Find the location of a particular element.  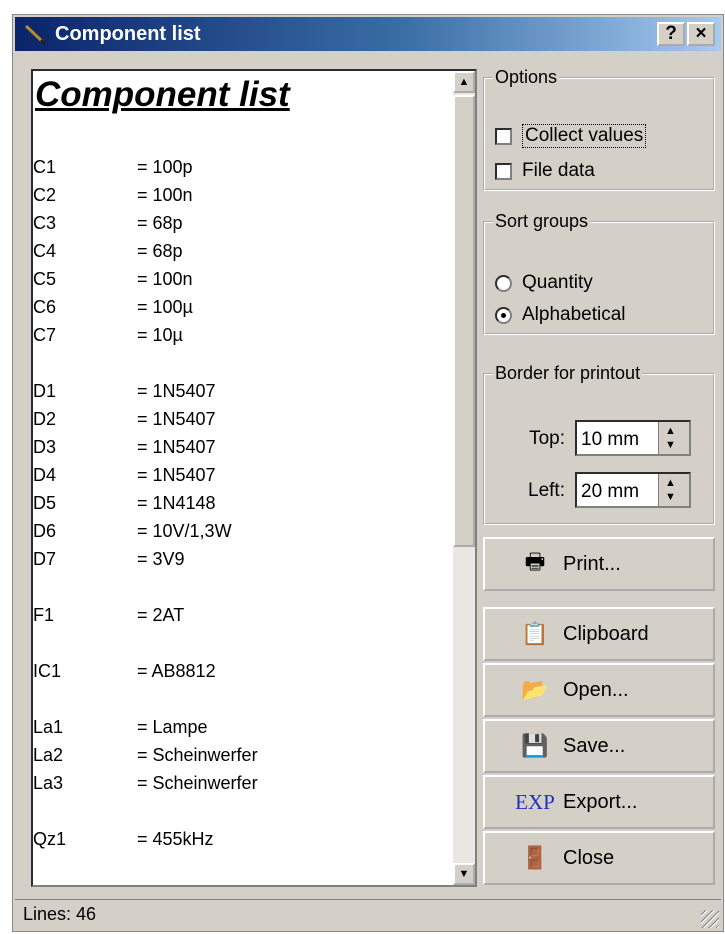

lines-count: Lines: 46 is located at coordinates (60, 914).